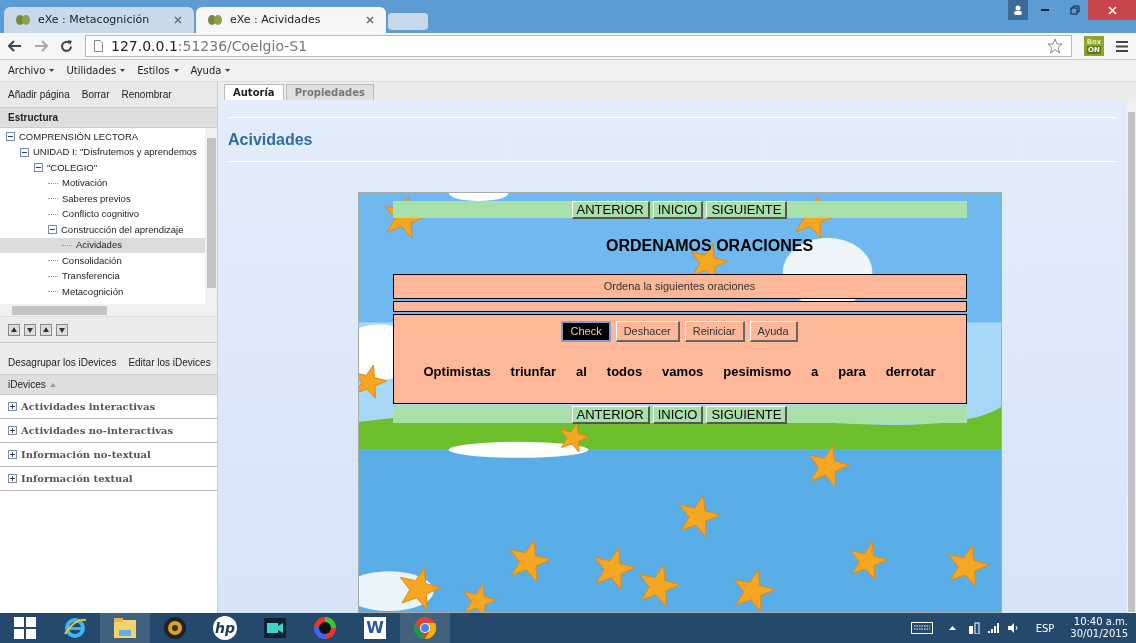 The image size is (1136, 643). What do you see at coordinates (158, 70) in the screenshot?
I see `menu-item: Estilos` at bounding box center [158, 70].